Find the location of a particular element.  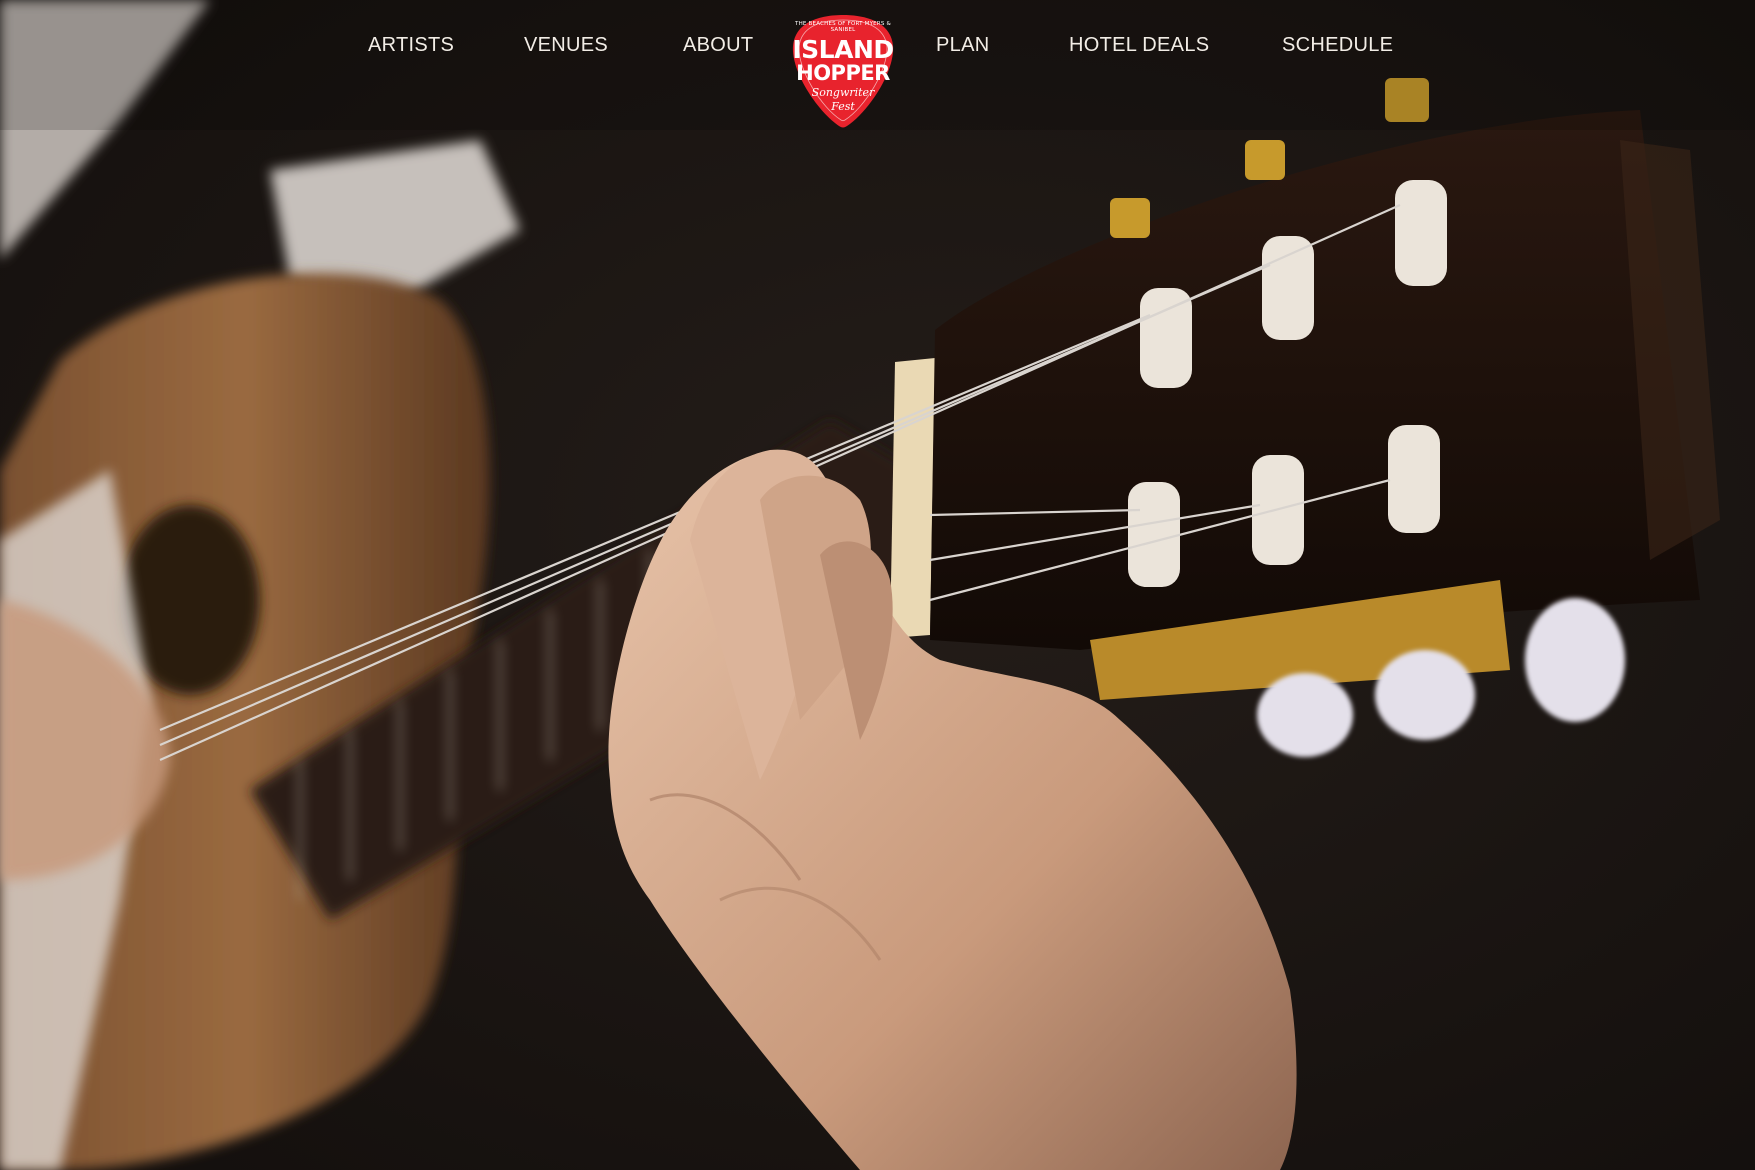

nav-link-venues: VENUES is located at coordinates (566, 45).